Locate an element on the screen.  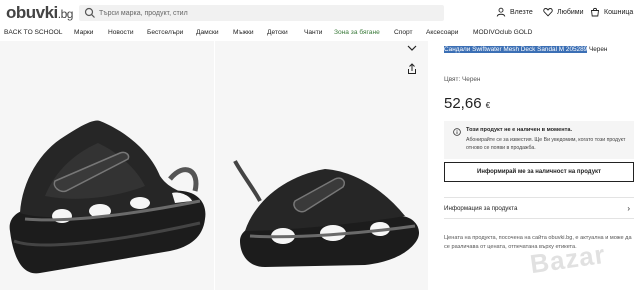
product-info-accordion: Информация за продукта › is located at coordinates (539, 208).